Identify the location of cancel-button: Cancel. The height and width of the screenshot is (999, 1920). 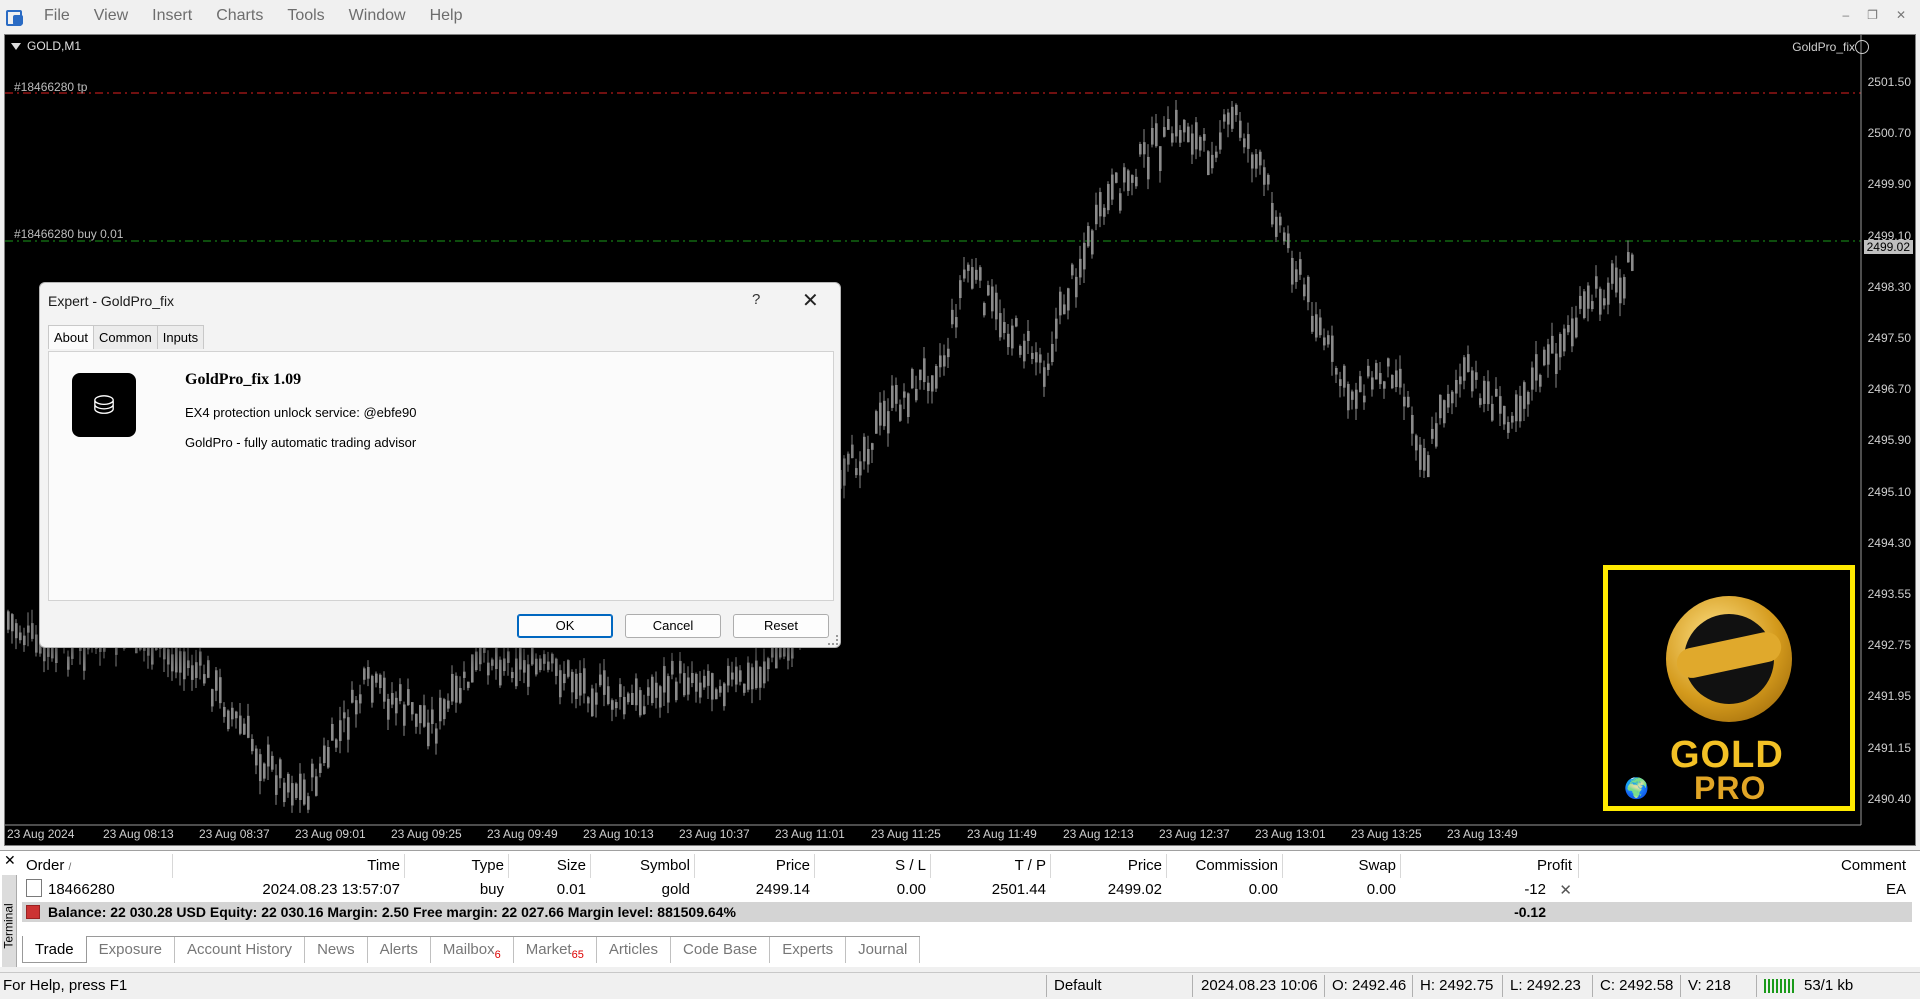
(673, 626).